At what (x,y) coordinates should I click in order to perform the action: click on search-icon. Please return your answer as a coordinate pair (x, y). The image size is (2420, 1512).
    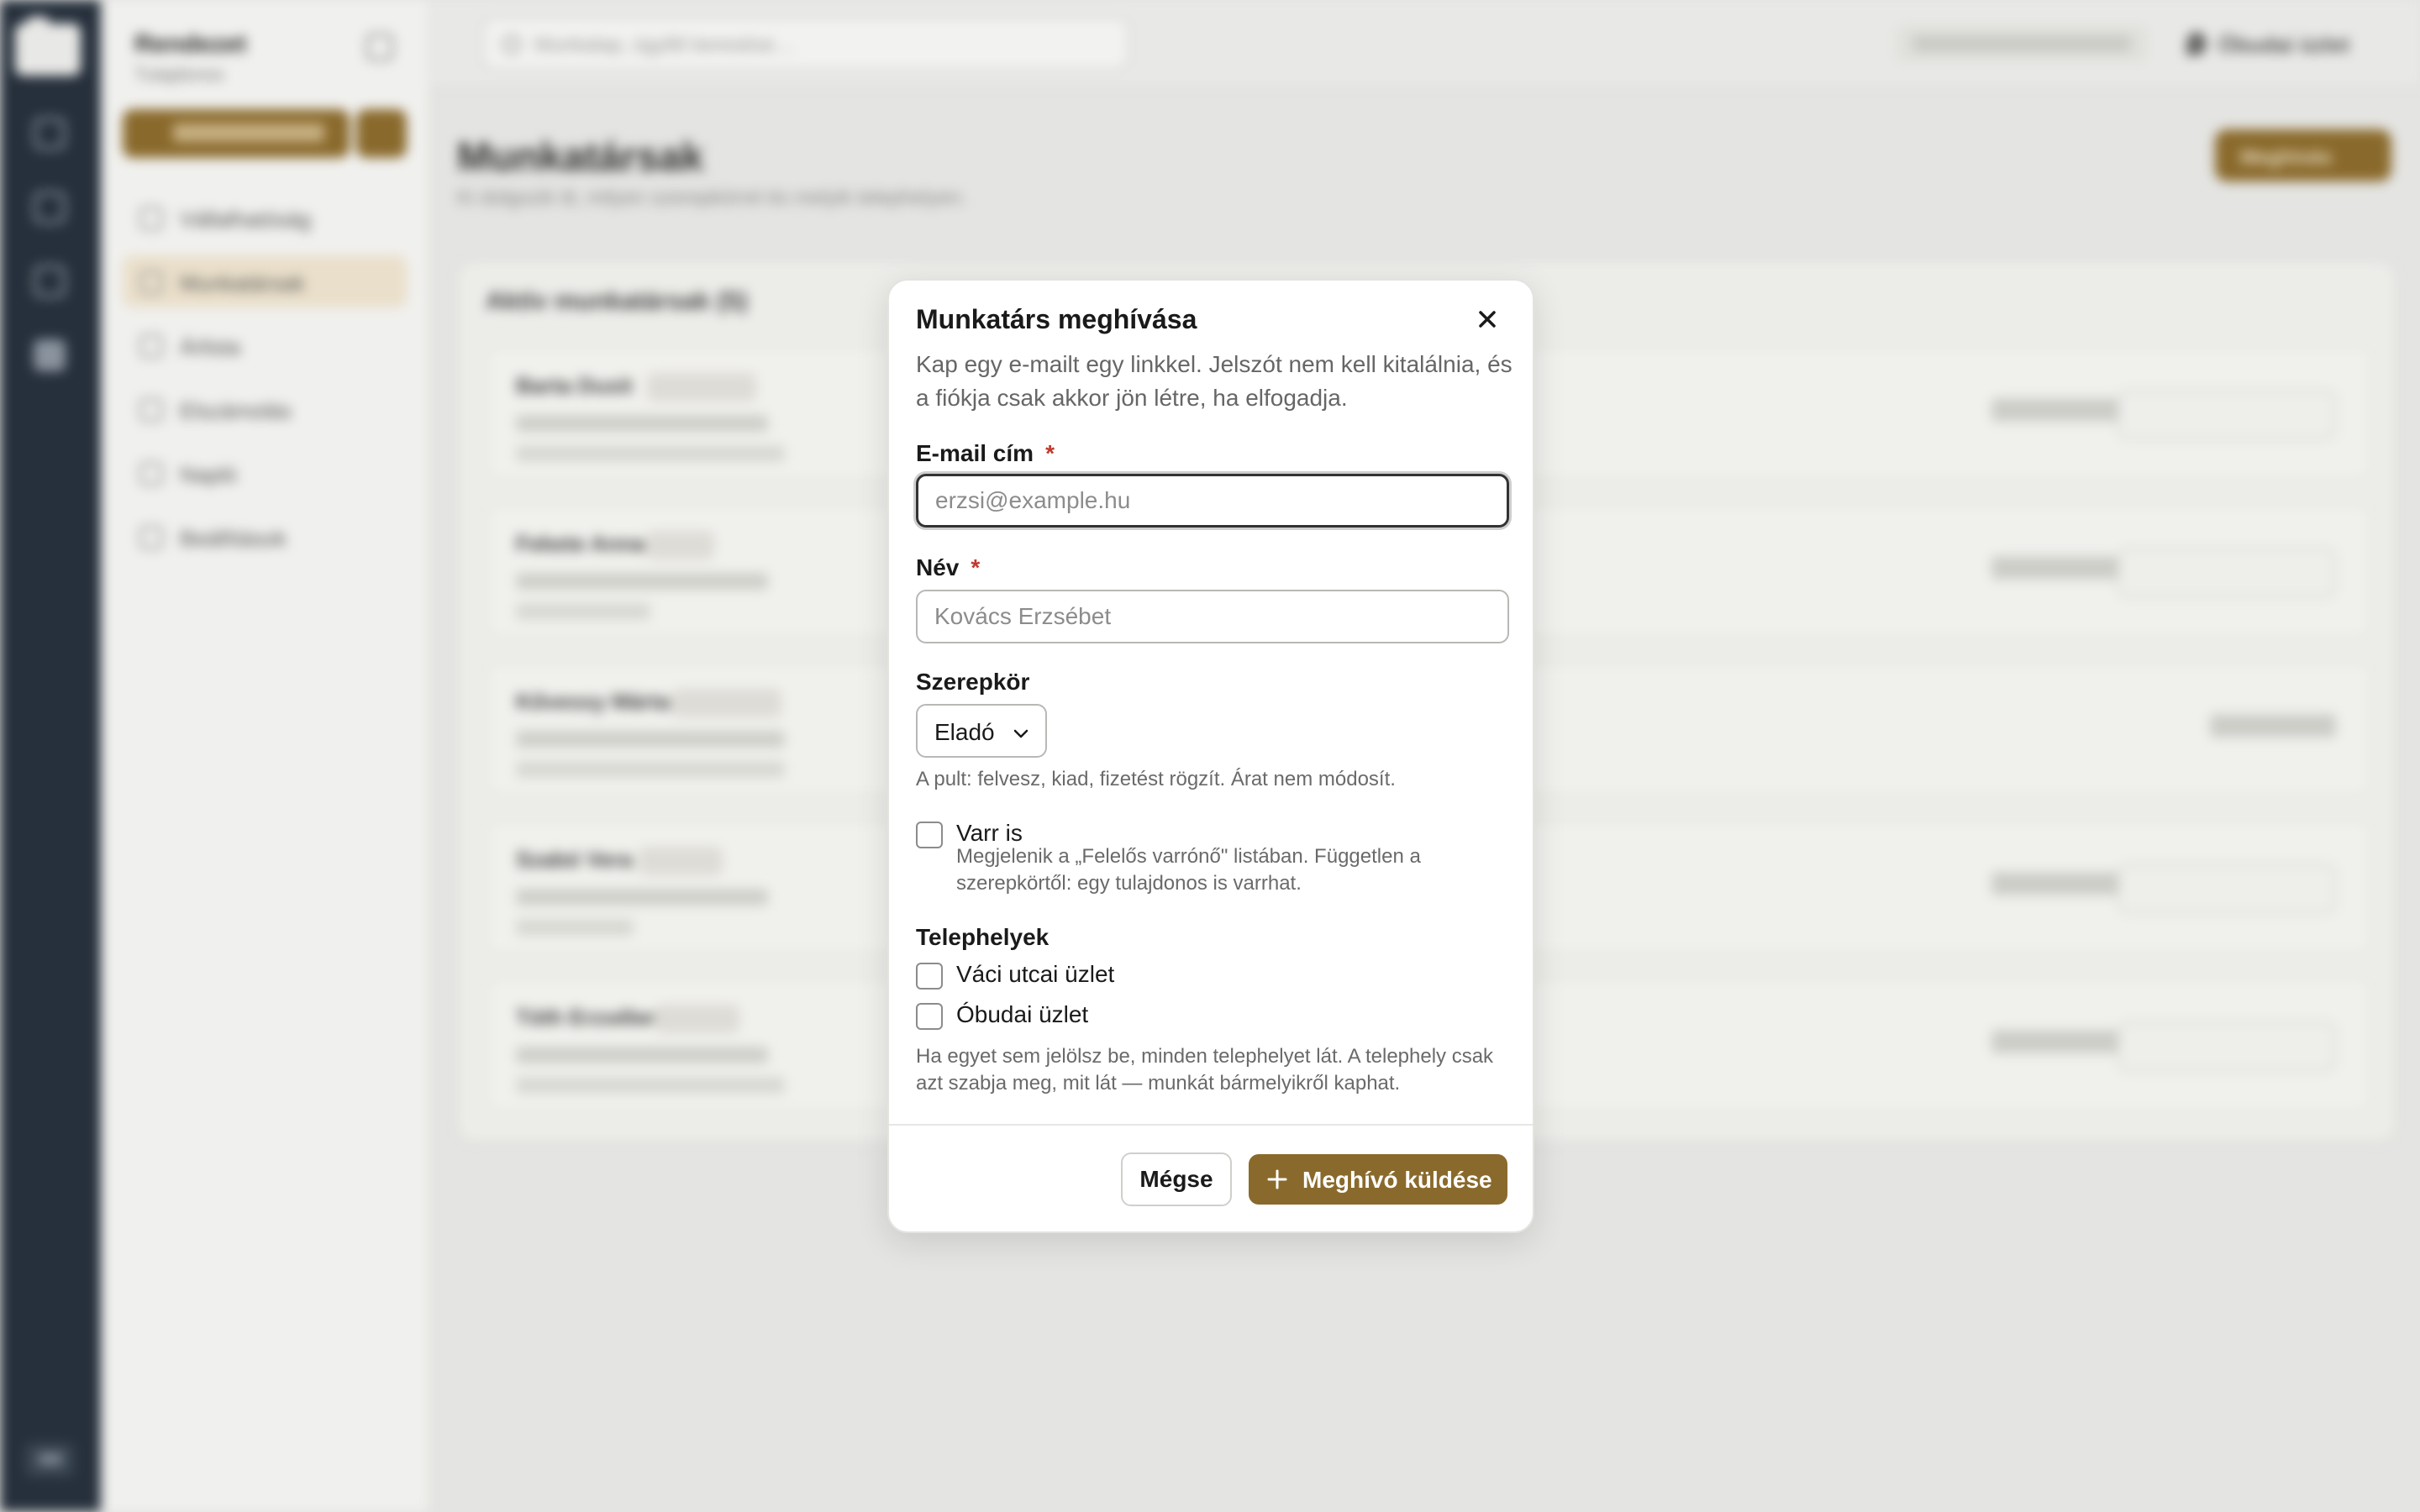
    Looking at the image, I should click on (511, 44).